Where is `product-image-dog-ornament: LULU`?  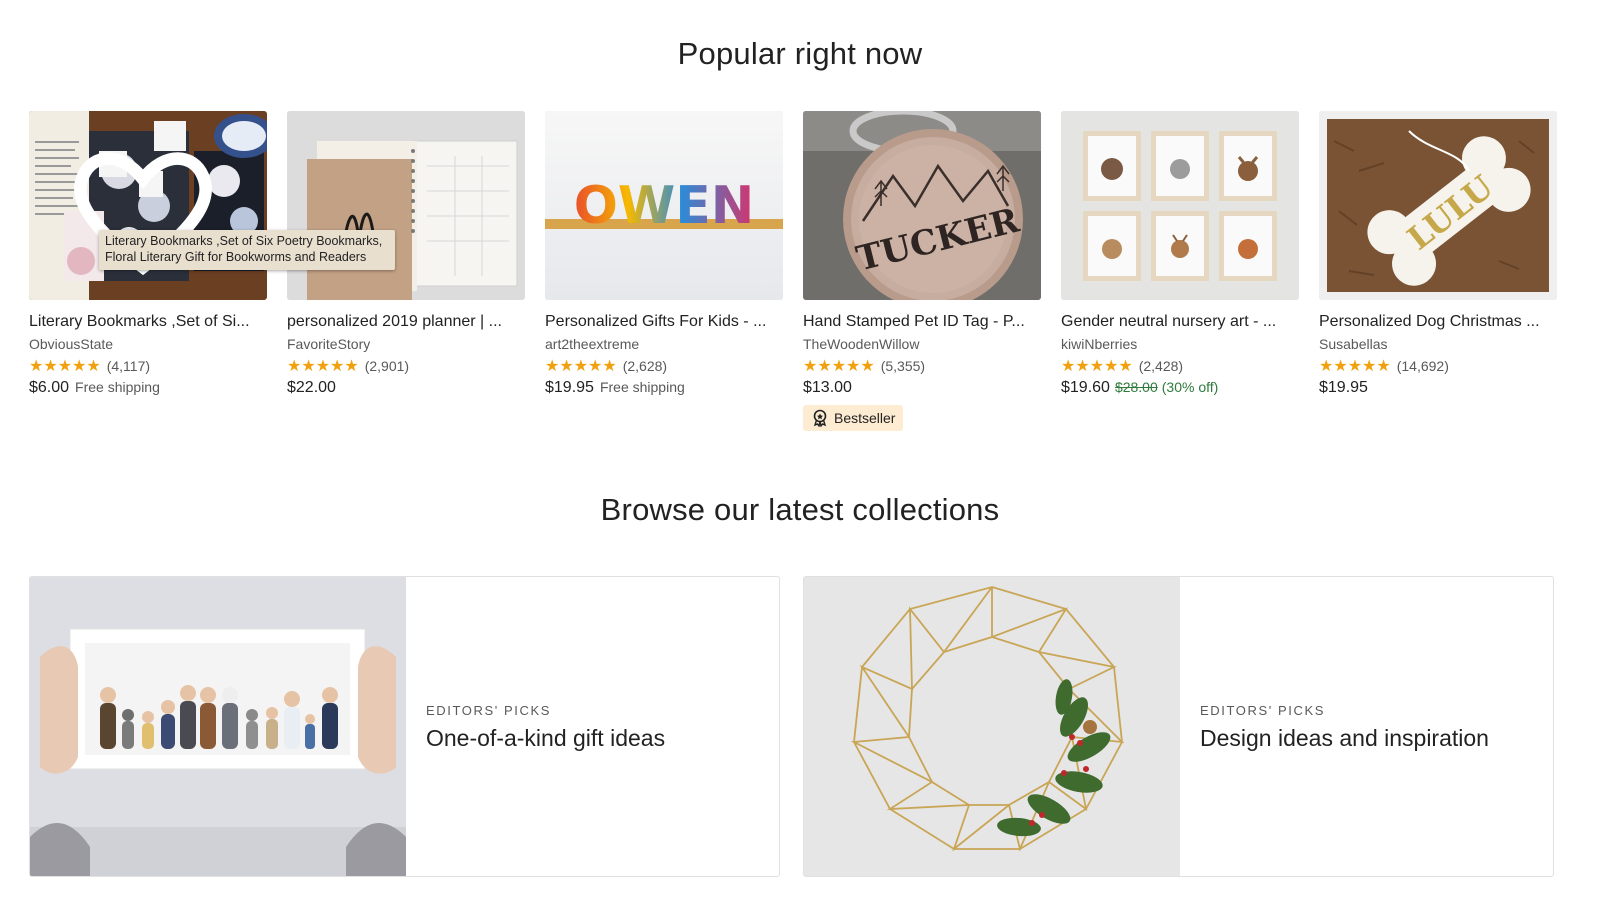
product-image-dog-ornament: LULU is located at coordinates (1438, 205).